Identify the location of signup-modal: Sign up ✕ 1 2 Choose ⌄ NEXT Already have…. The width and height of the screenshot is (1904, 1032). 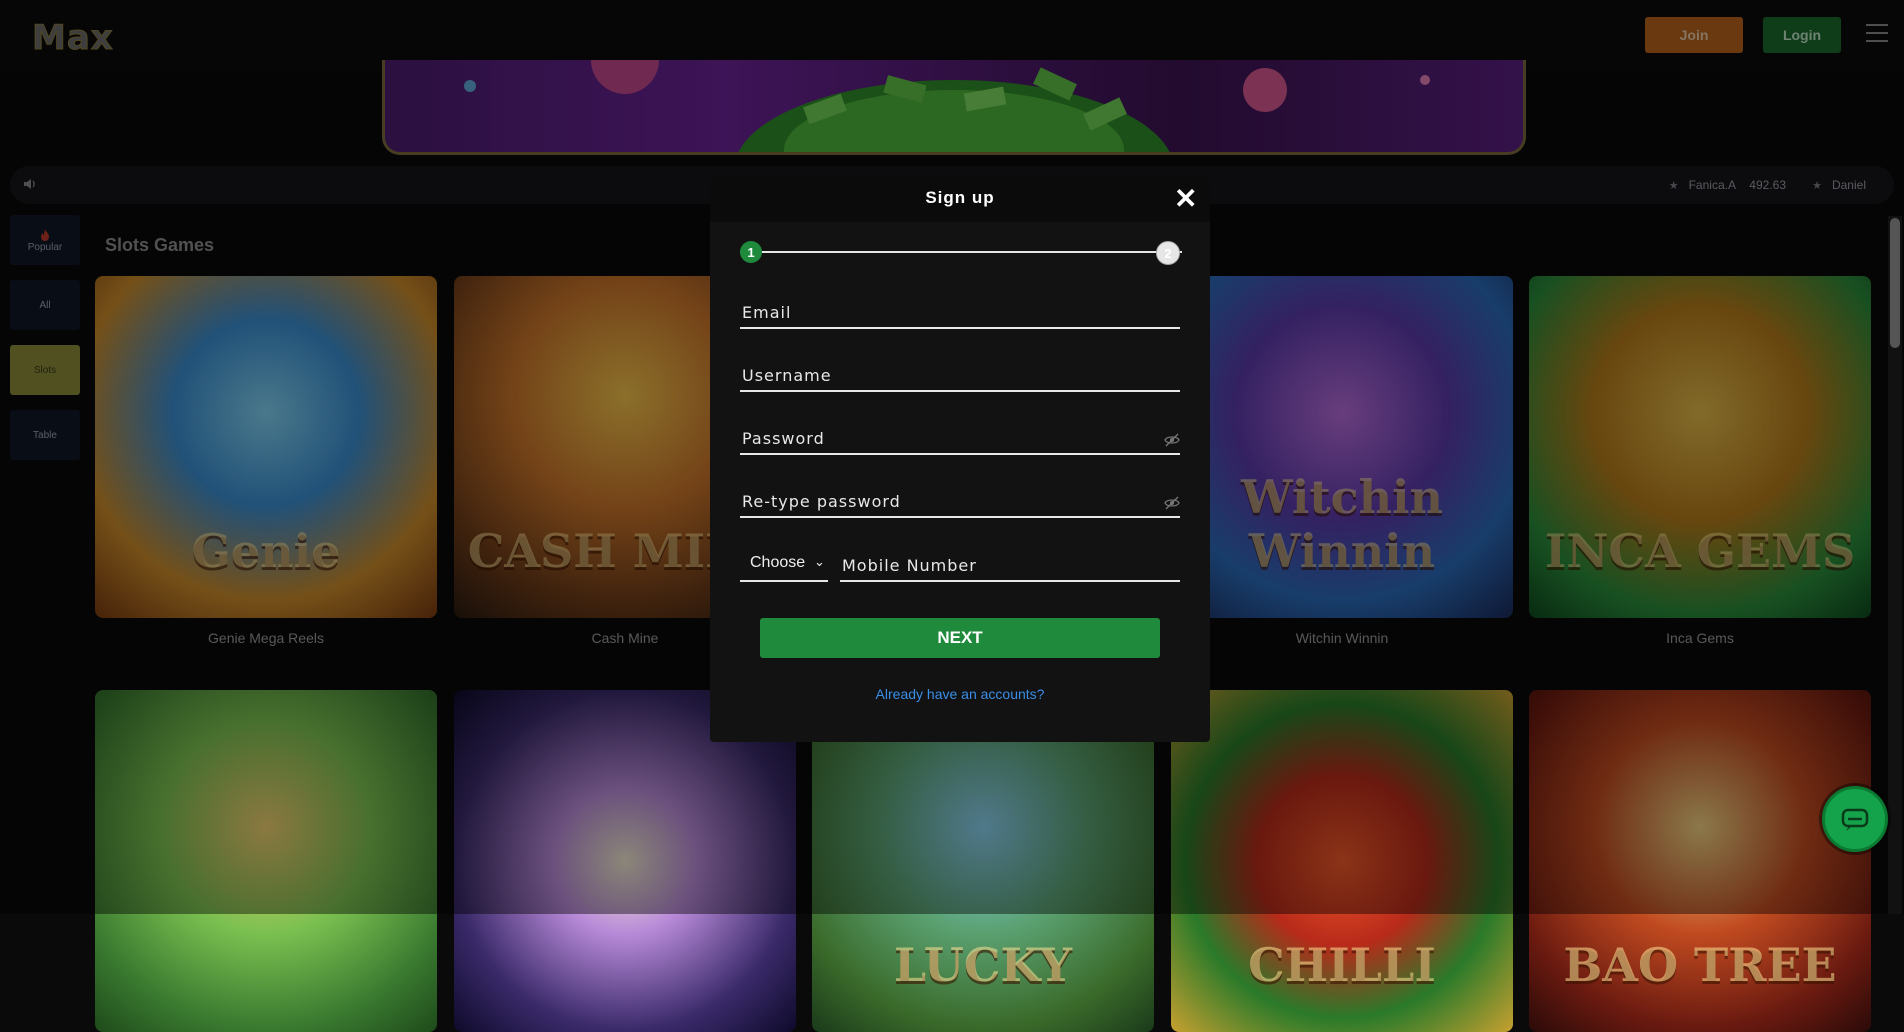
(960, 459).